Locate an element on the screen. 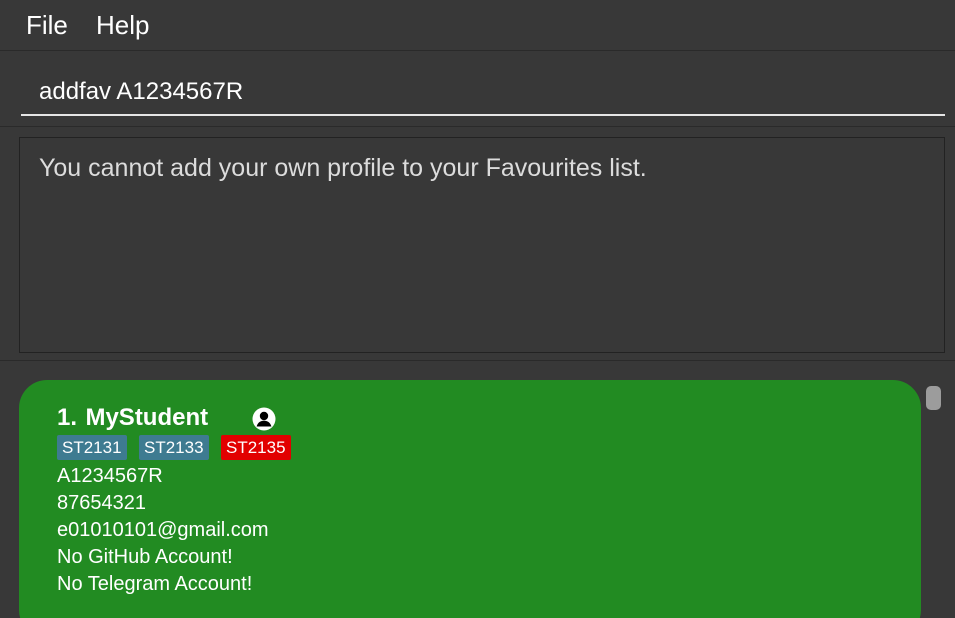  tag-list: ST2131 ST2133 ST2135 is located at coordinates (470, 449).